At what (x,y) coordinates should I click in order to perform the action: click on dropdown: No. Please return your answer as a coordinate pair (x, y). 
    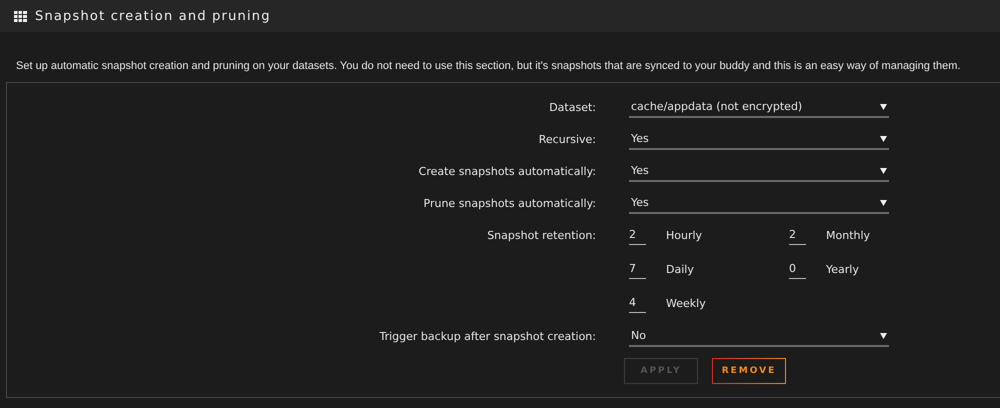
    Looking at the image, I should click on (759, 336).